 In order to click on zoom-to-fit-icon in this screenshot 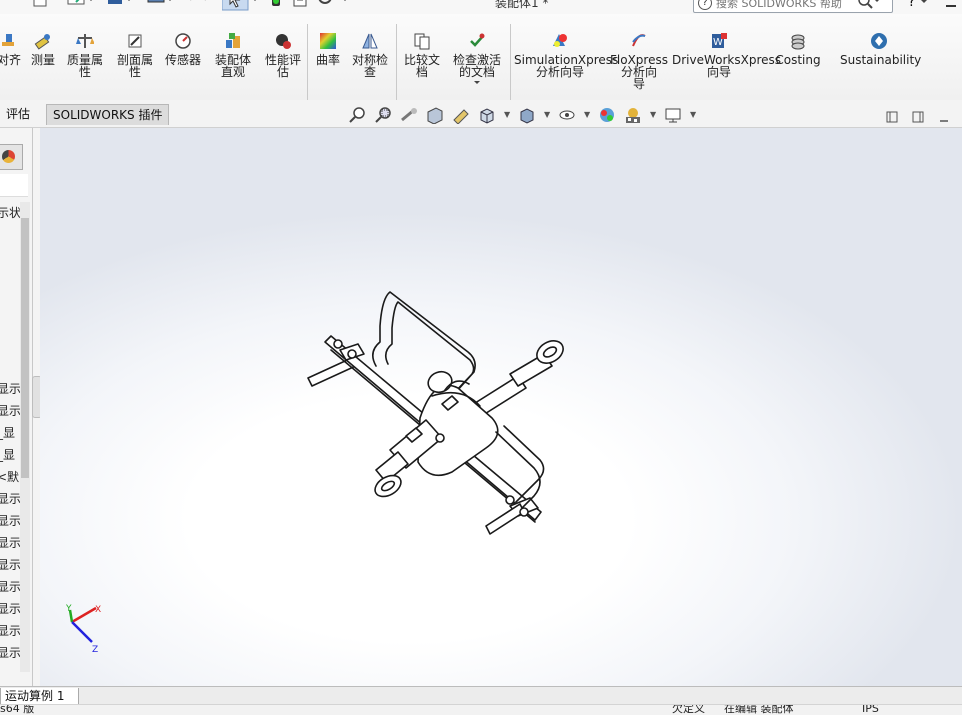, I will do `click(357, 115)`.